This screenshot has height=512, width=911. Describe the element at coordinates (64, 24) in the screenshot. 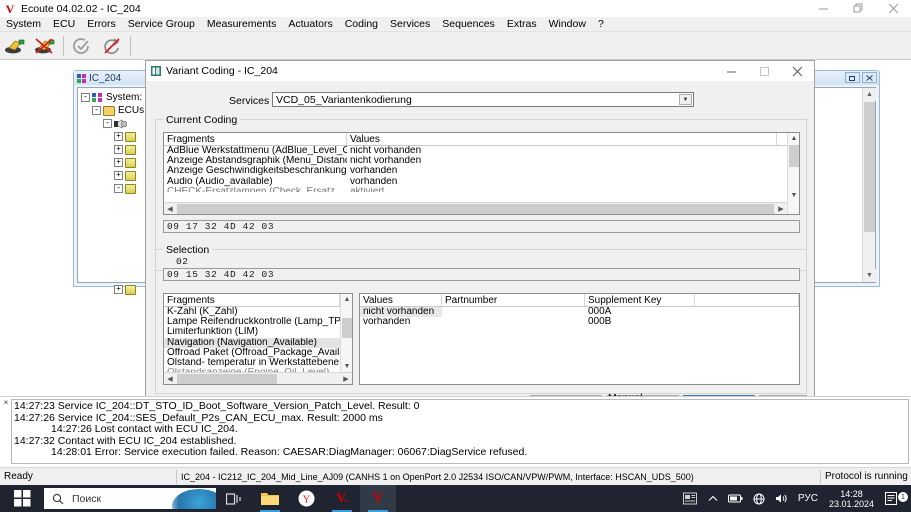

I see `menu-ecu: ECU` at that location.